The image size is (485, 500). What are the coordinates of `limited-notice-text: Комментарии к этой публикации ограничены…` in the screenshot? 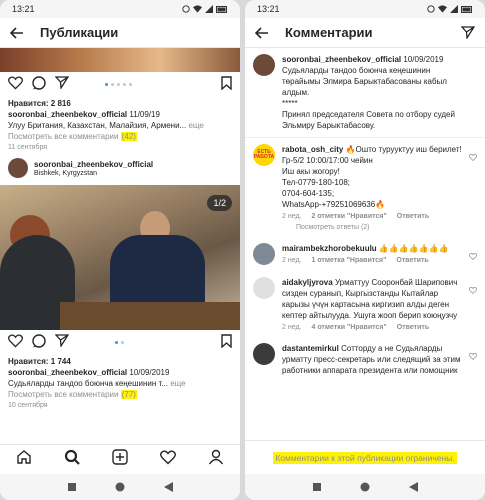 It's located at (365, 457).